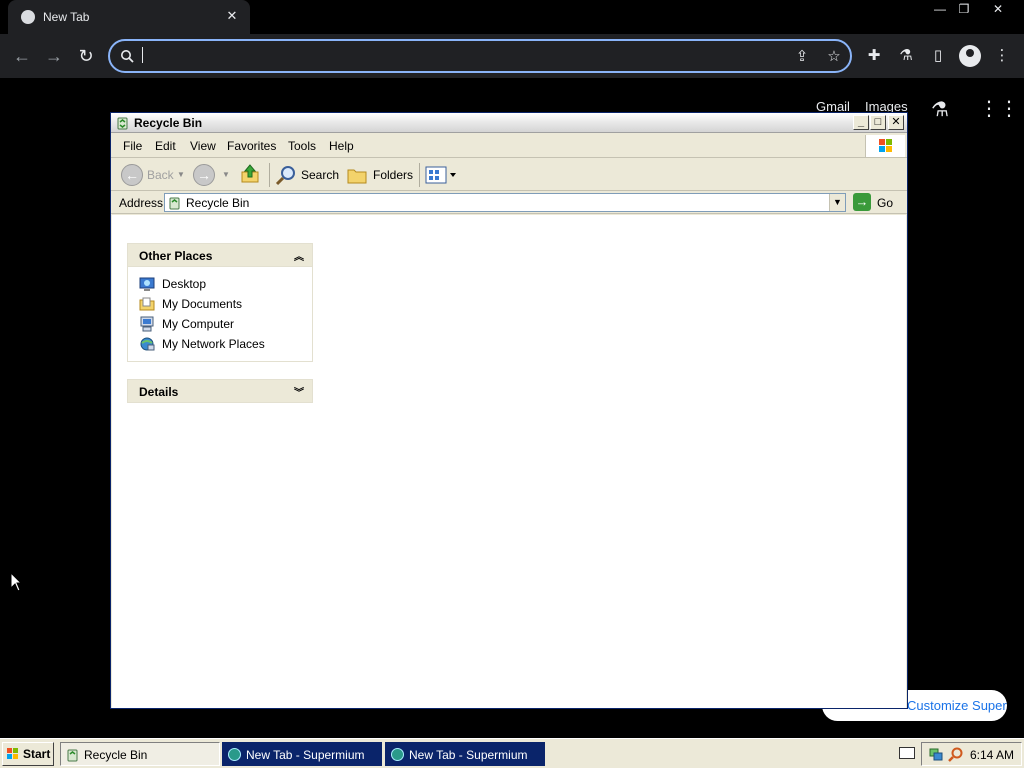  Describe the element at coordinates (837, 202) in the screenshot. I see `address-dropdown-icon: ▼` at that location.